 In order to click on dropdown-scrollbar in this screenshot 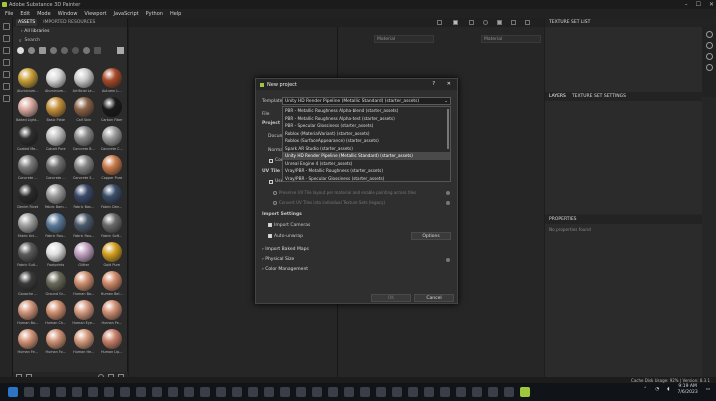, I will do `click(448, 129)`.